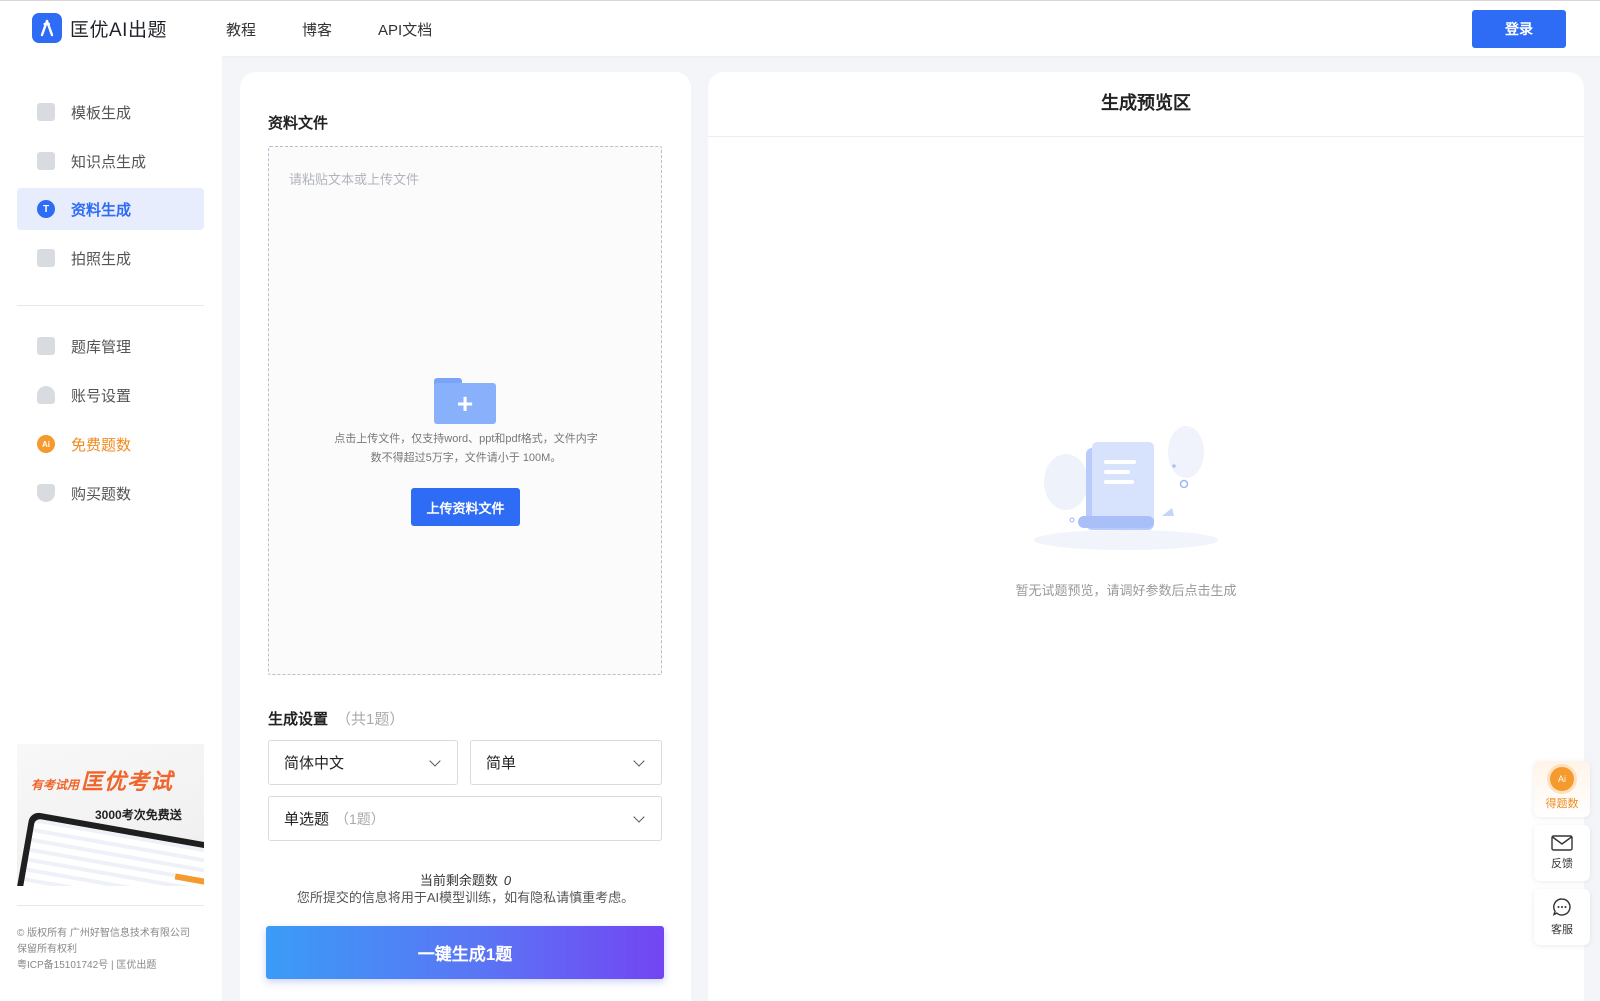  Describe the element at coordinates (101, 259) in the screenshot. I see `sidebar-item-label: 拍照生成` at that location.